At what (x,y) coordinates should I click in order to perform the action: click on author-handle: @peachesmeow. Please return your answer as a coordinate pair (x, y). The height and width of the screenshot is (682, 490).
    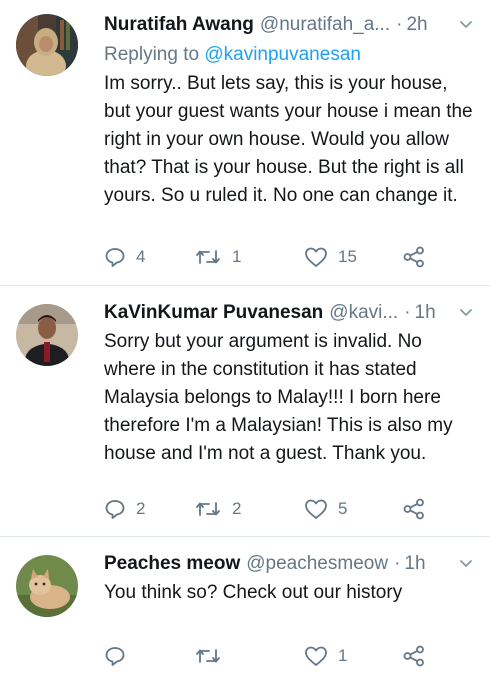
    Looking at the image, I should click on (317, 564).